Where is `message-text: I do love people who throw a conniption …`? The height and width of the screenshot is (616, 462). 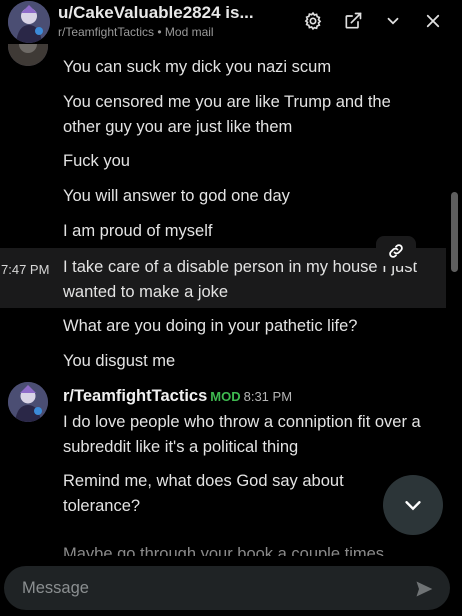 message-text: I do love people who throw a conniption … is located at coordinates (242, 434).